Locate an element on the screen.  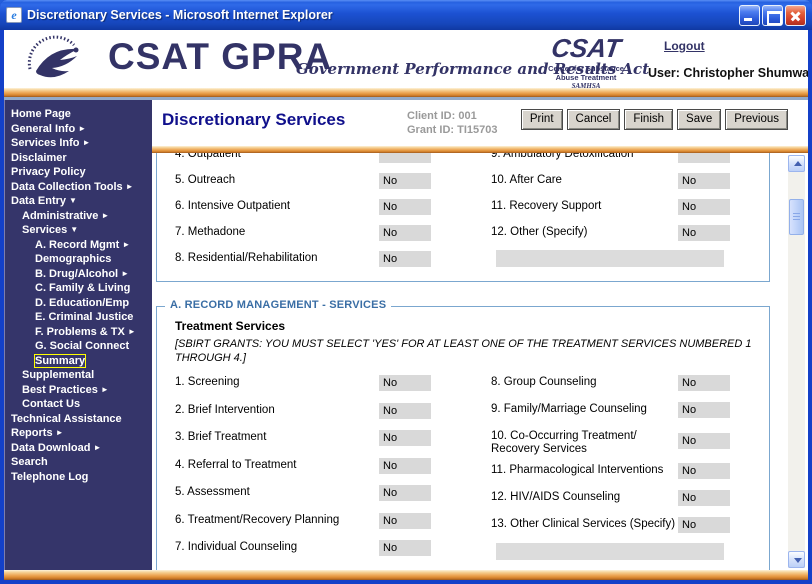
sidebar-item-label: Best Practices is located at coordinates (60, 389).